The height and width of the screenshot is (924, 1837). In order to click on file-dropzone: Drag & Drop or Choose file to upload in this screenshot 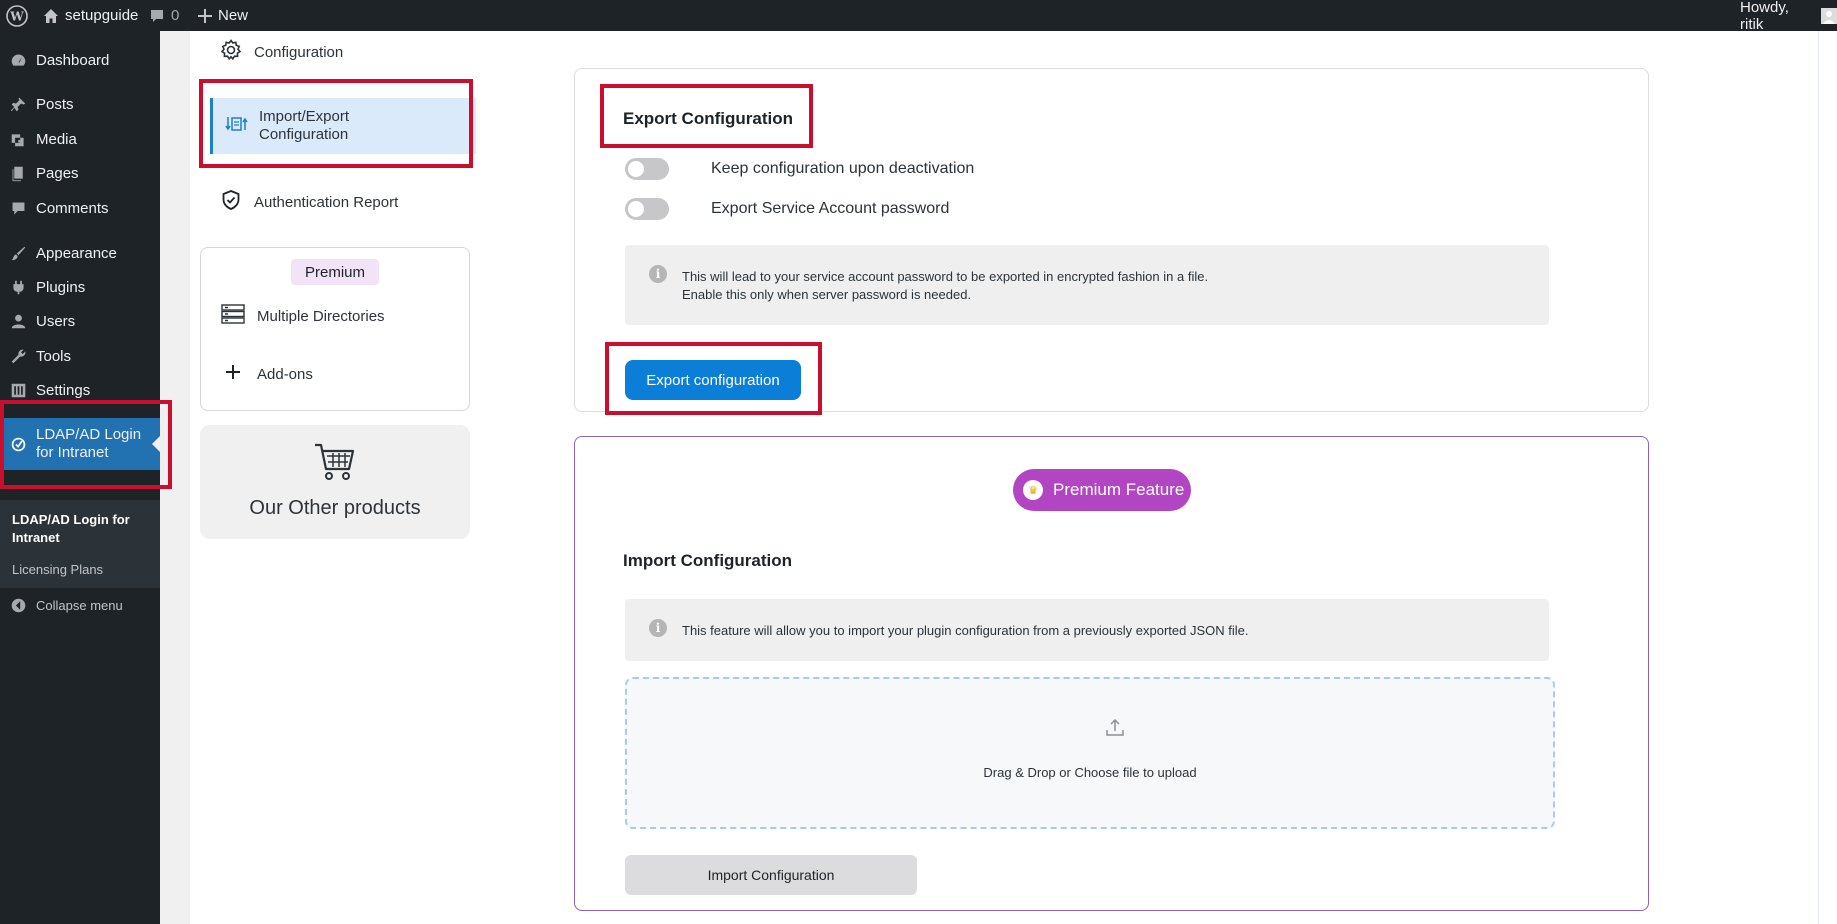, I will do `click(1090, 753)`.